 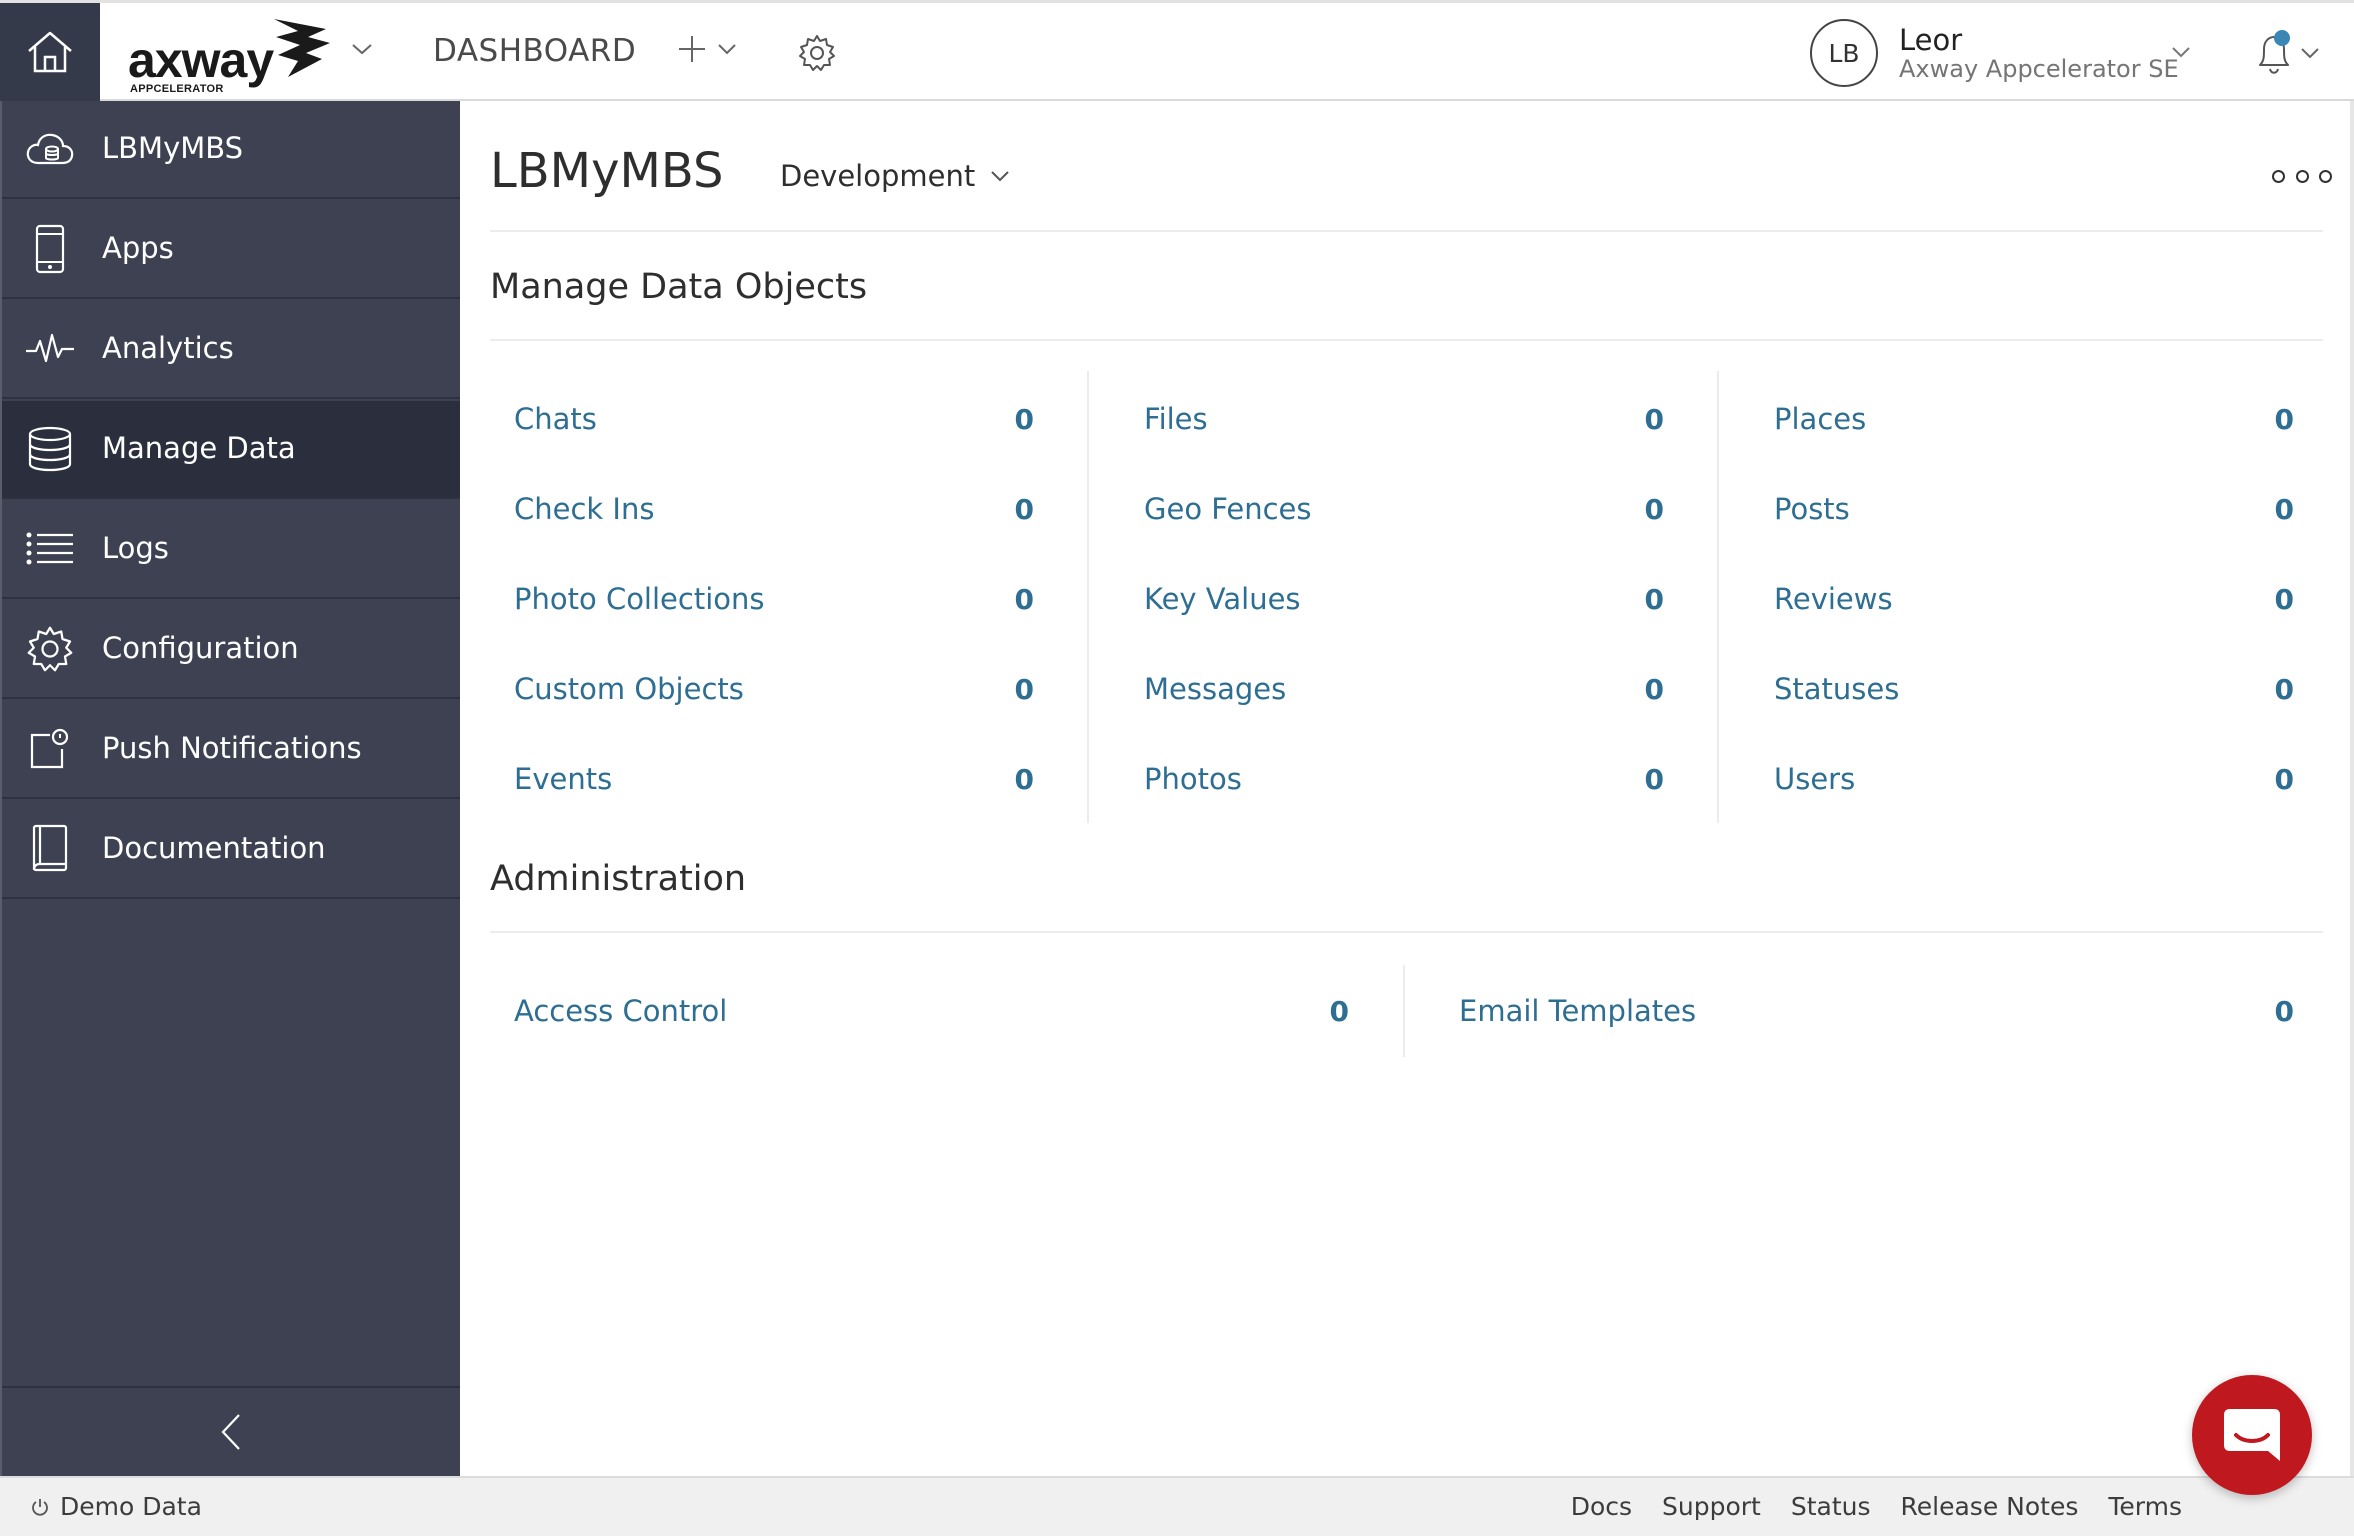 What do you see at coordinates (50, 149) in the screenshot?
I see `cloud-database-icon` at bounding box center [50, 149].